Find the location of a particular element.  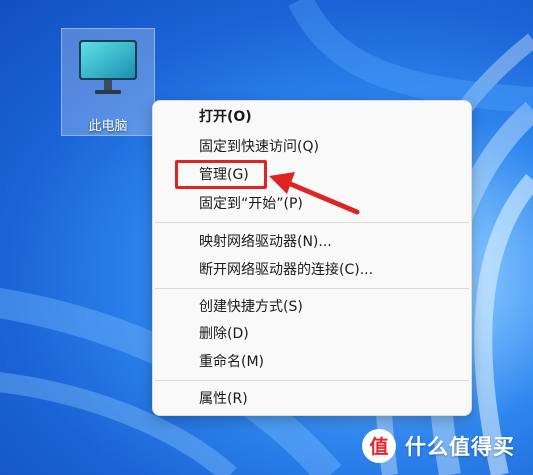

menu-item-properties: 属性(R) is located at coordinates (223, 399).